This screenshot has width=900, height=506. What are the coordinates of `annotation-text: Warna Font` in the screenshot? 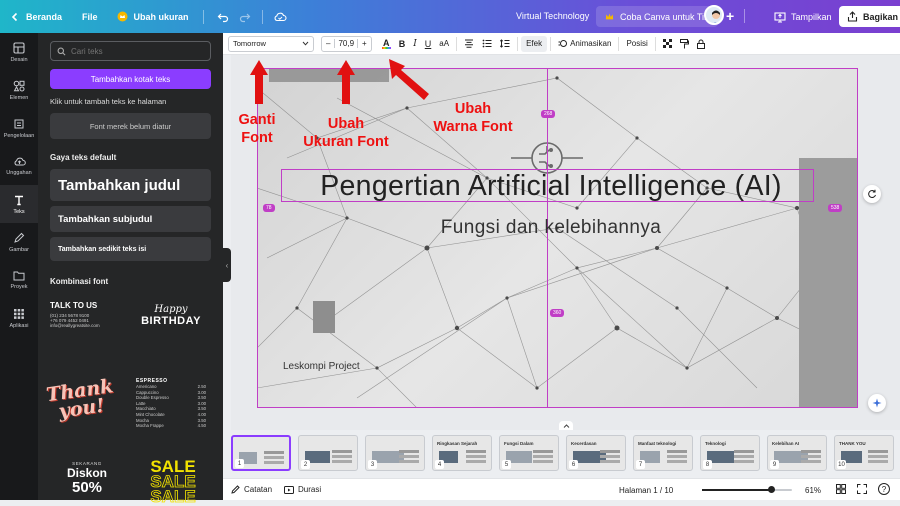 It's located at (473, 127).